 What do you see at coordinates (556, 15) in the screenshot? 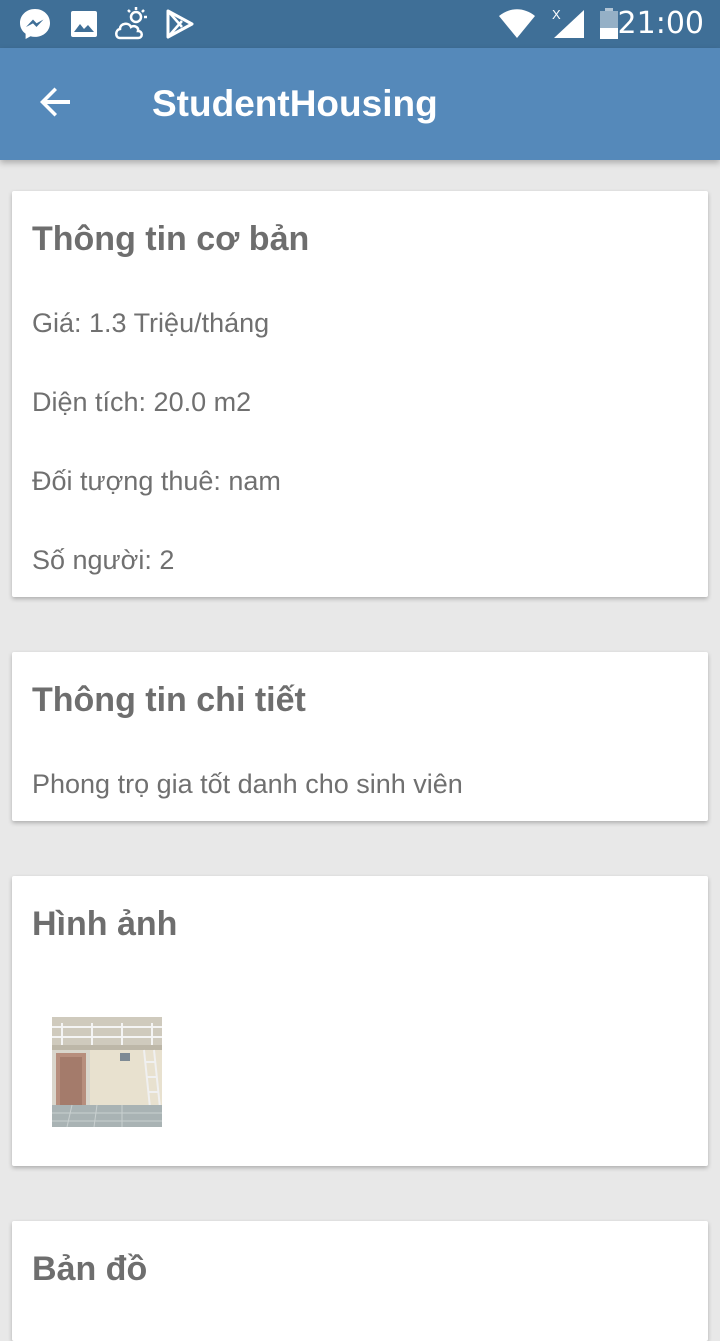
I see `svg-text: X` at bounding box center [556, 15].